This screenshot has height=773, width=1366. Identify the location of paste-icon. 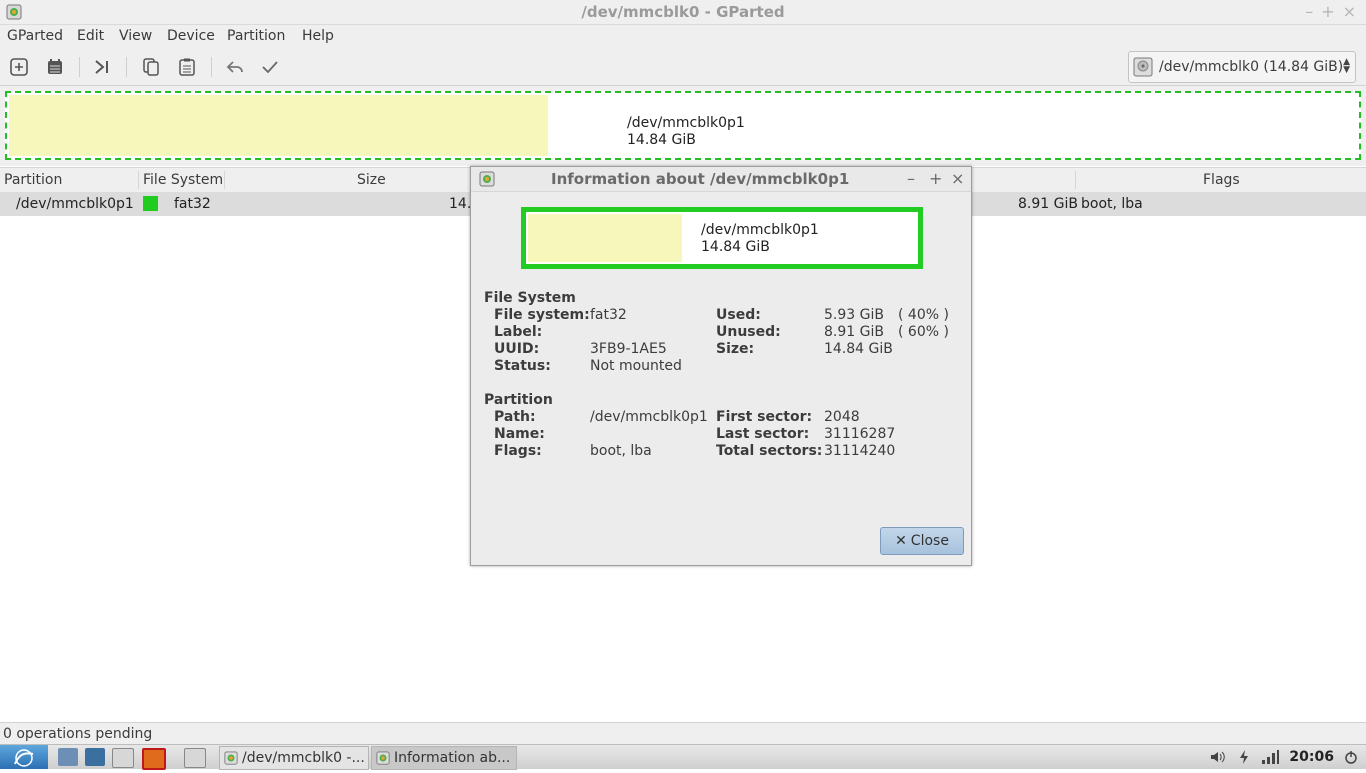
(187, 67).